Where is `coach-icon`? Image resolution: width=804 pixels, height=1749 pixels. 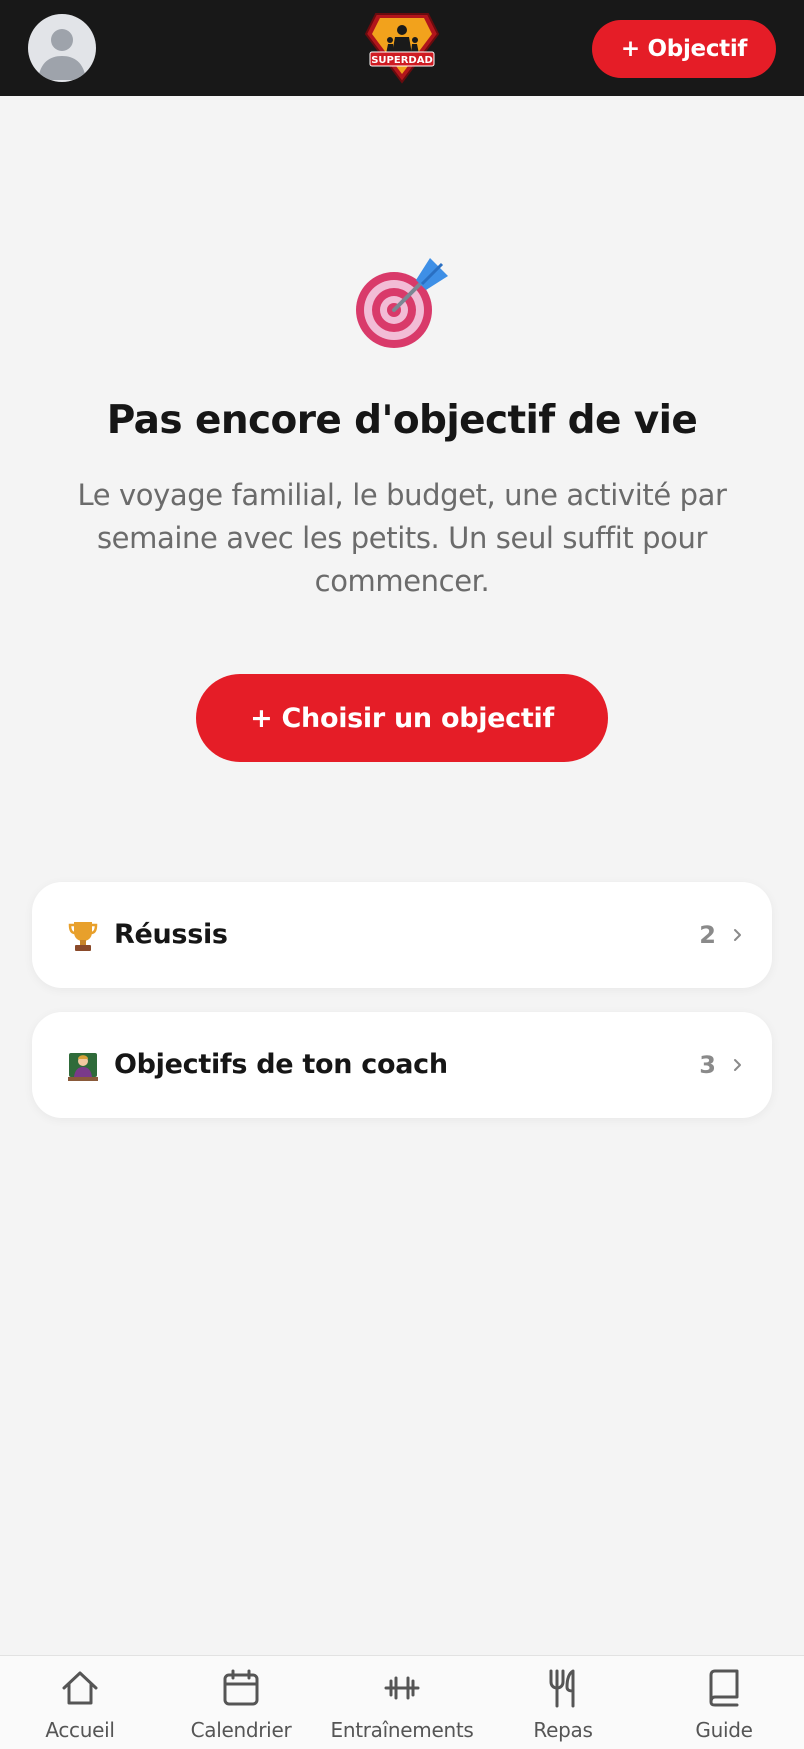 coach-icon is located at coordinates (83, 1066).